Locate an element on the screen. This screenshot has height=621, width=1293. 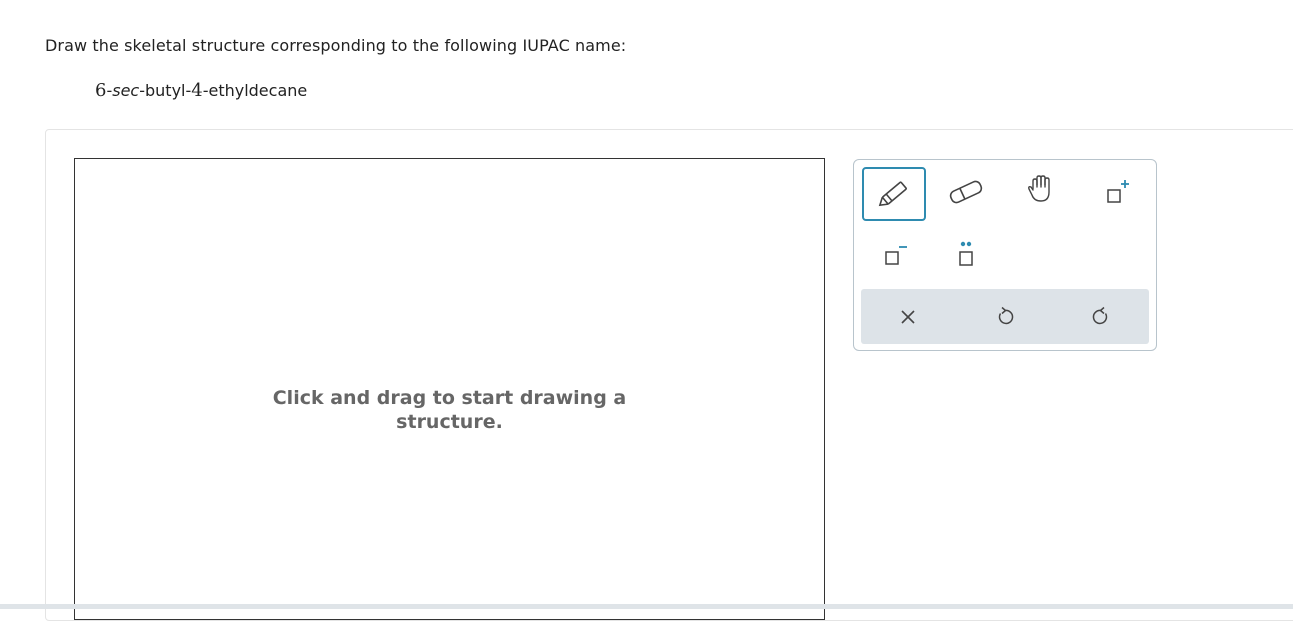
canvas-hint-line-2: structure. is located at coordinates (449, 422).